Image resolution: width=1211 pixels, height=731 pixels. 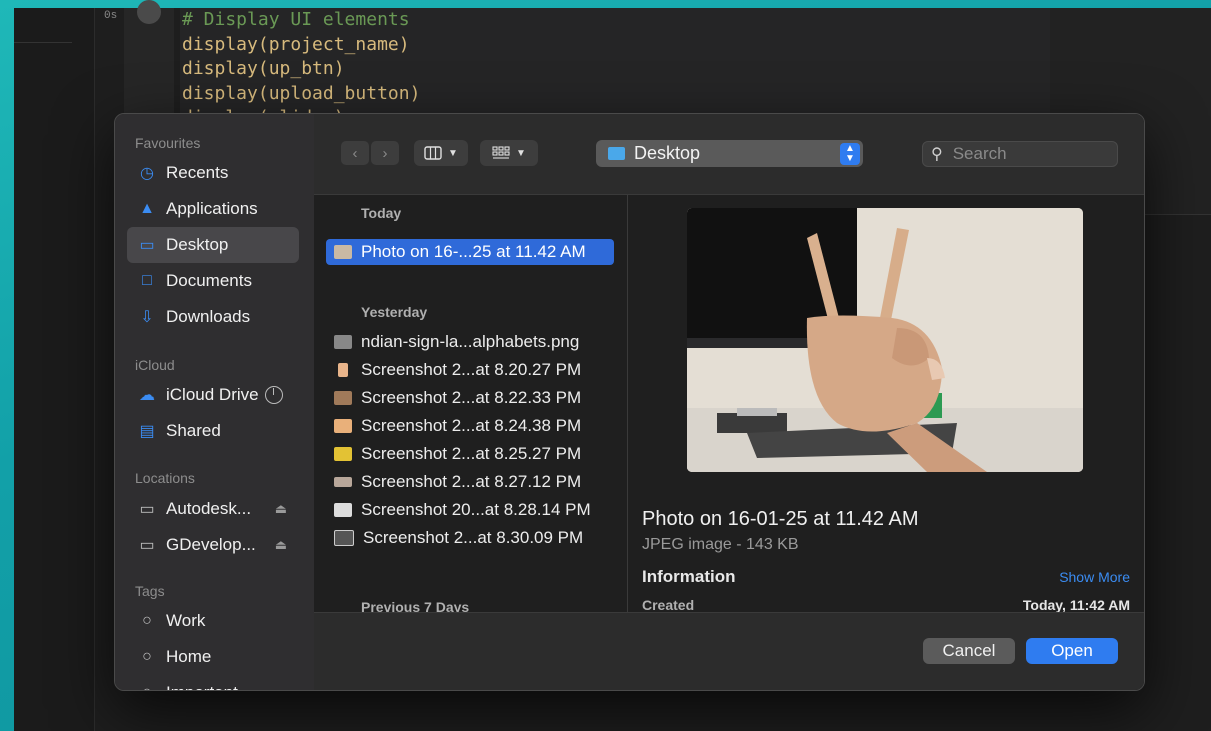 I want to click on group-yesterday: Yesterday, so click(x=394, y=312).